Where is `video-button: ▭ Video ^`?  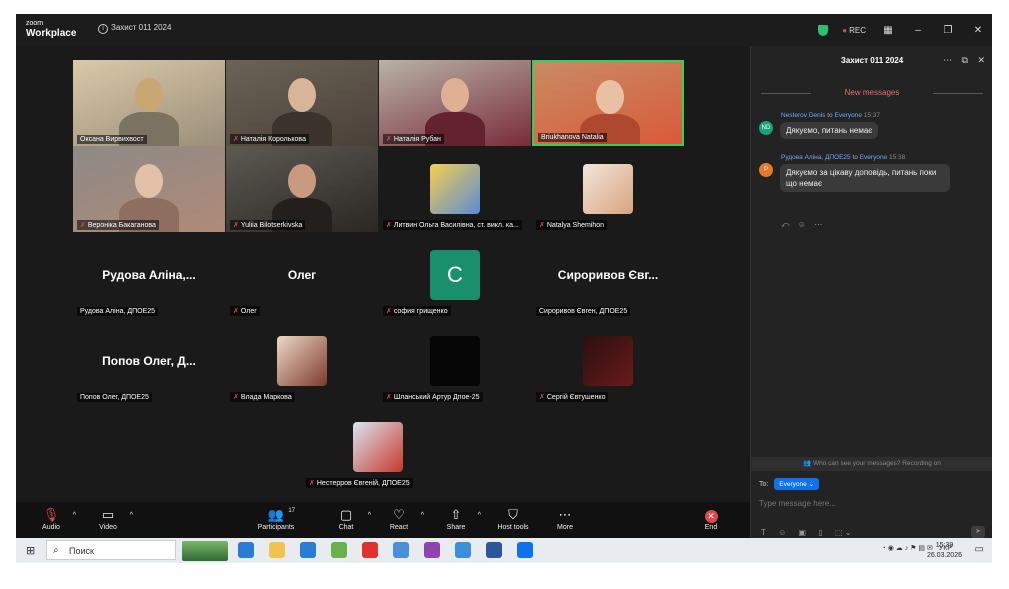
video-button: ▭ Video ^ is located at coordinates (108, 518).